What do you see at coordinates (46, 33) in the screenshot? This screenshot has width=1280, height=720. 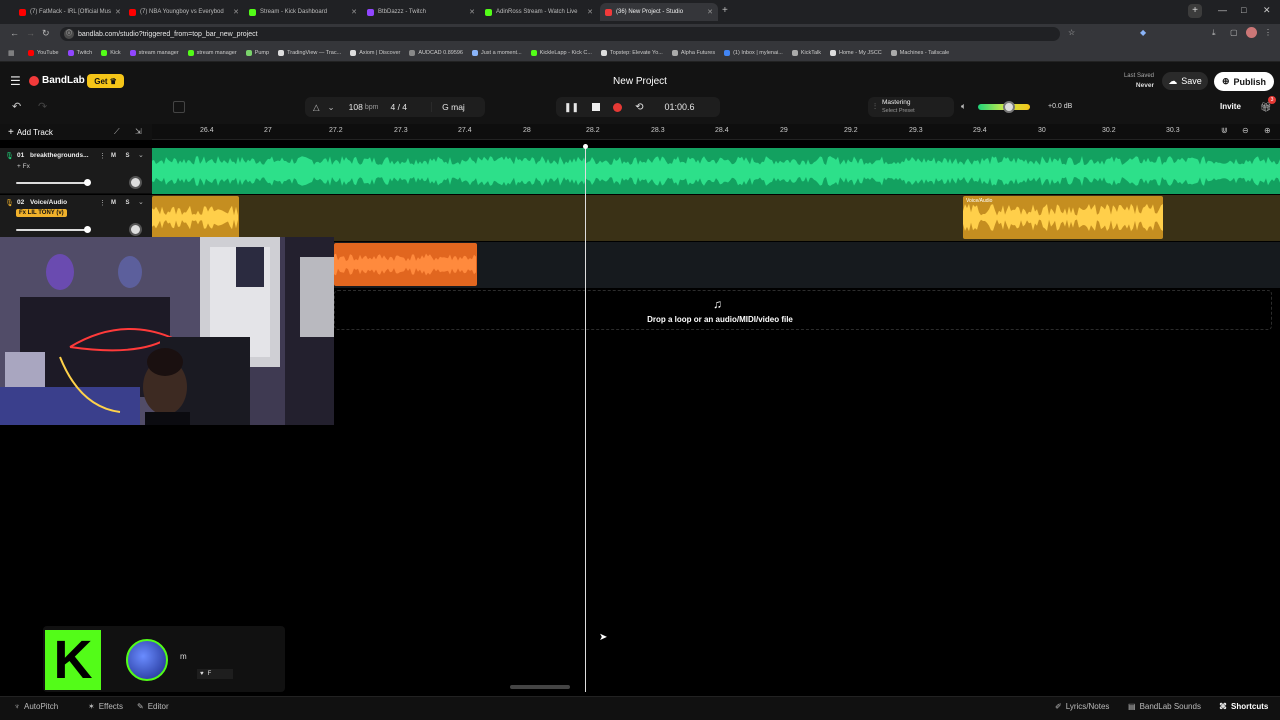 I see `reload-icon: ↻` at bounding box center [46, 33].